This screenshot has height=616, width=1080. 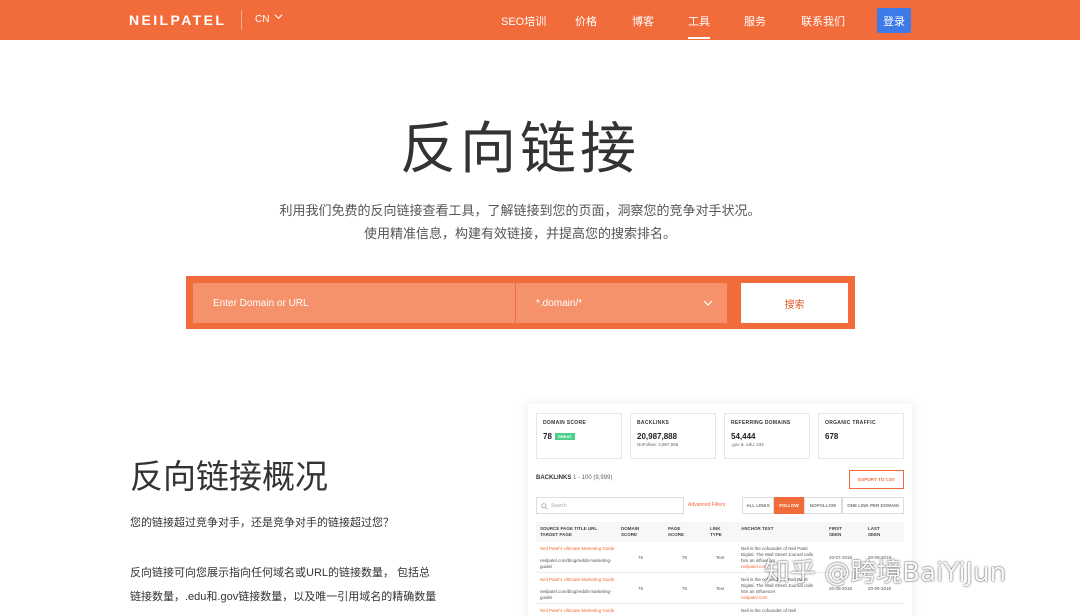 I want to click on filter-nofollow: NOFOLLOW, so click(x=823, y=505).